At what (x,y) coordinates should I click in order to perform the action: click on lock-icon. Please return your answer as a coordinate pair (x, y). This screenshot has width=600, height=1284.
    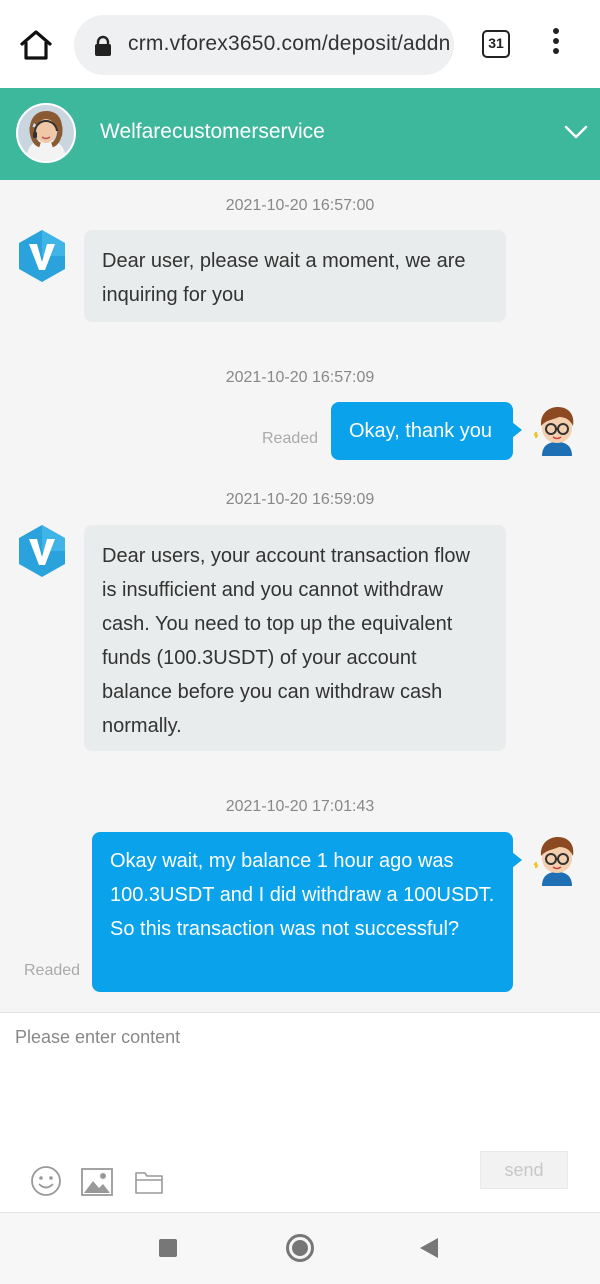
    Looking at the image, I should click on (103, 45).